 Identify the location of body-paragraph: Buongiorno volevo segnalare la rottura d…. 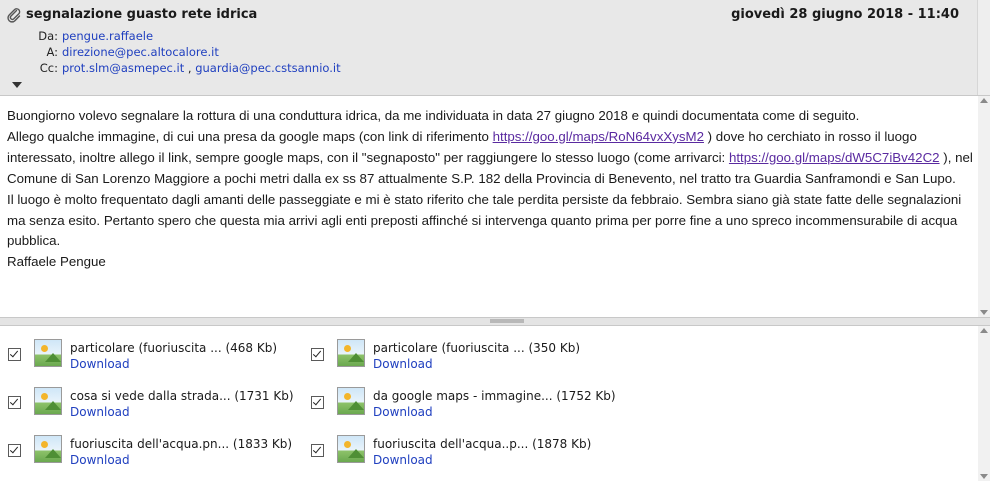
(433, 115).